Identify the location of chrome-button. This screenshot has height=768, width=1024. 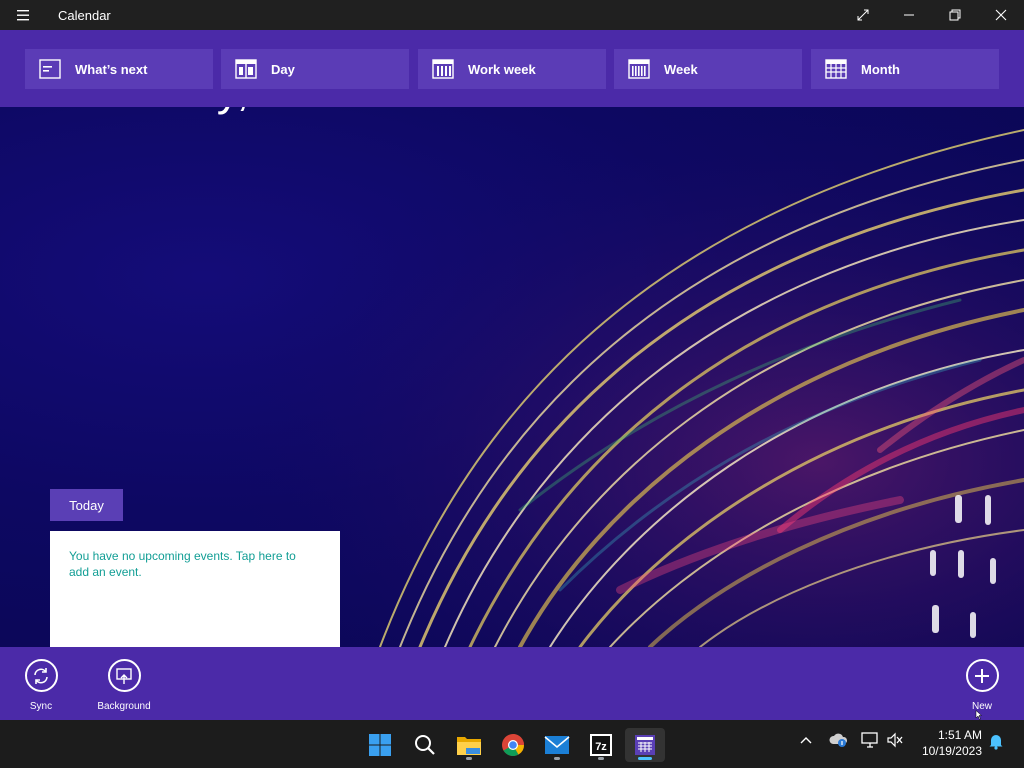
(513, 745).